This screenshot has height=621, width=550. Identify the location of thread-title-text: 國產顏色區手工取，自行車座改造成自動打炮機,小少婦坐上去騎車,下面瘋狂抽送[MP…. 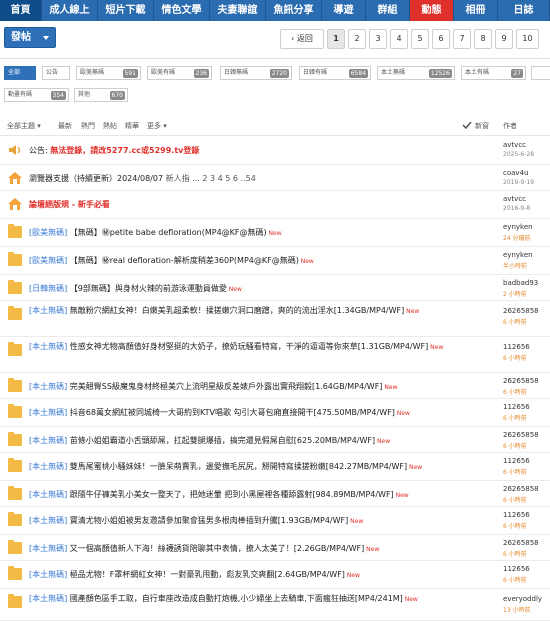
(236, 598).